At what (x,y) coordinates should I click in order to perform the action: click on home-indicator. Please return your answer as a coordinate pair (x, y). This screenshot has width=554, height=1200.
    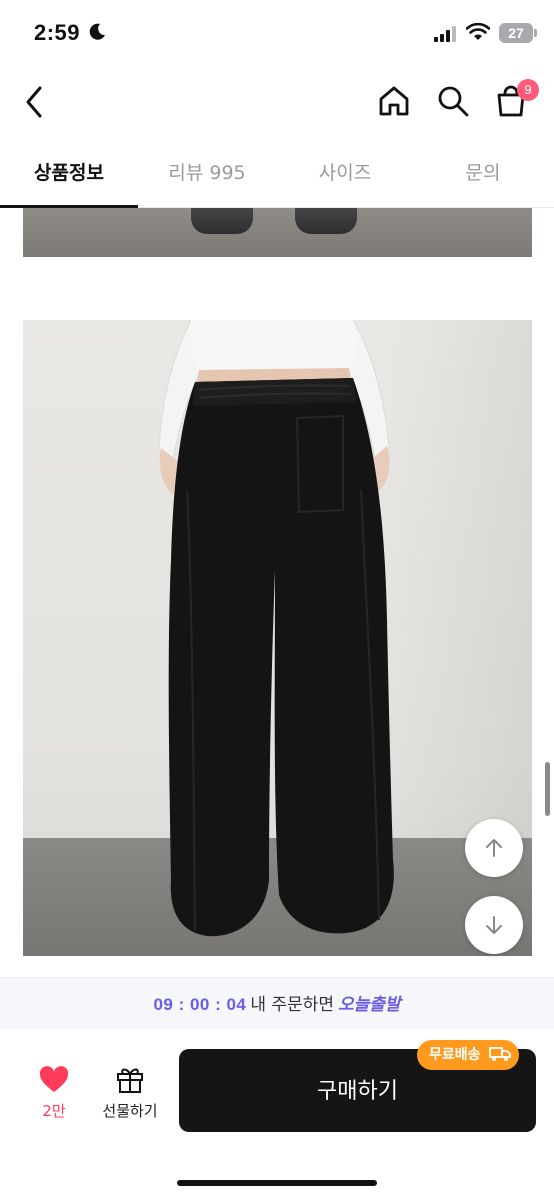
    Looking at the image, I should click on (277, 1183).